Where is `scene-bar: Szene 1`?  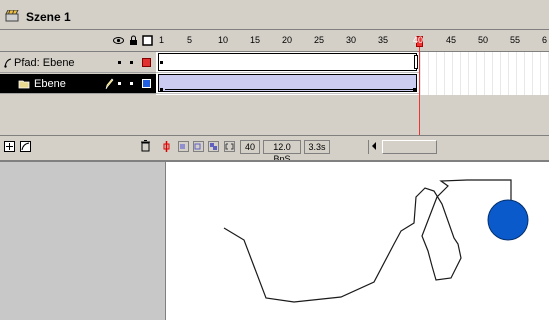
scene-bar: Szene 1 is located at coordinates (274, 15).